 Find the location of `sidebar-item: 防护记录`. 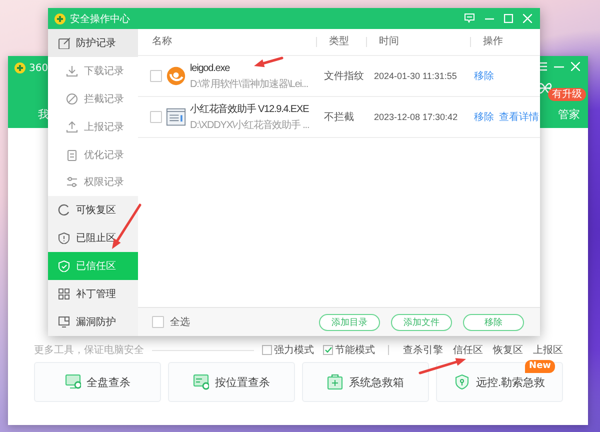

sidebar-item: 防护记录 is located at coordinates (93, 43).